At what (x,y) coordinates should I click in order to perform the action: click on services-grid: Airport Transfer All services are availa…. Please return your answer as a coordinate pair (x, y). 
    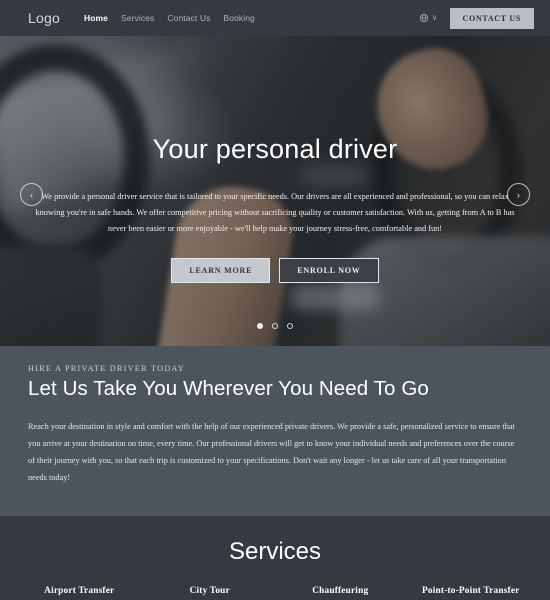
    Looking at the image, I should click on (275, 593).